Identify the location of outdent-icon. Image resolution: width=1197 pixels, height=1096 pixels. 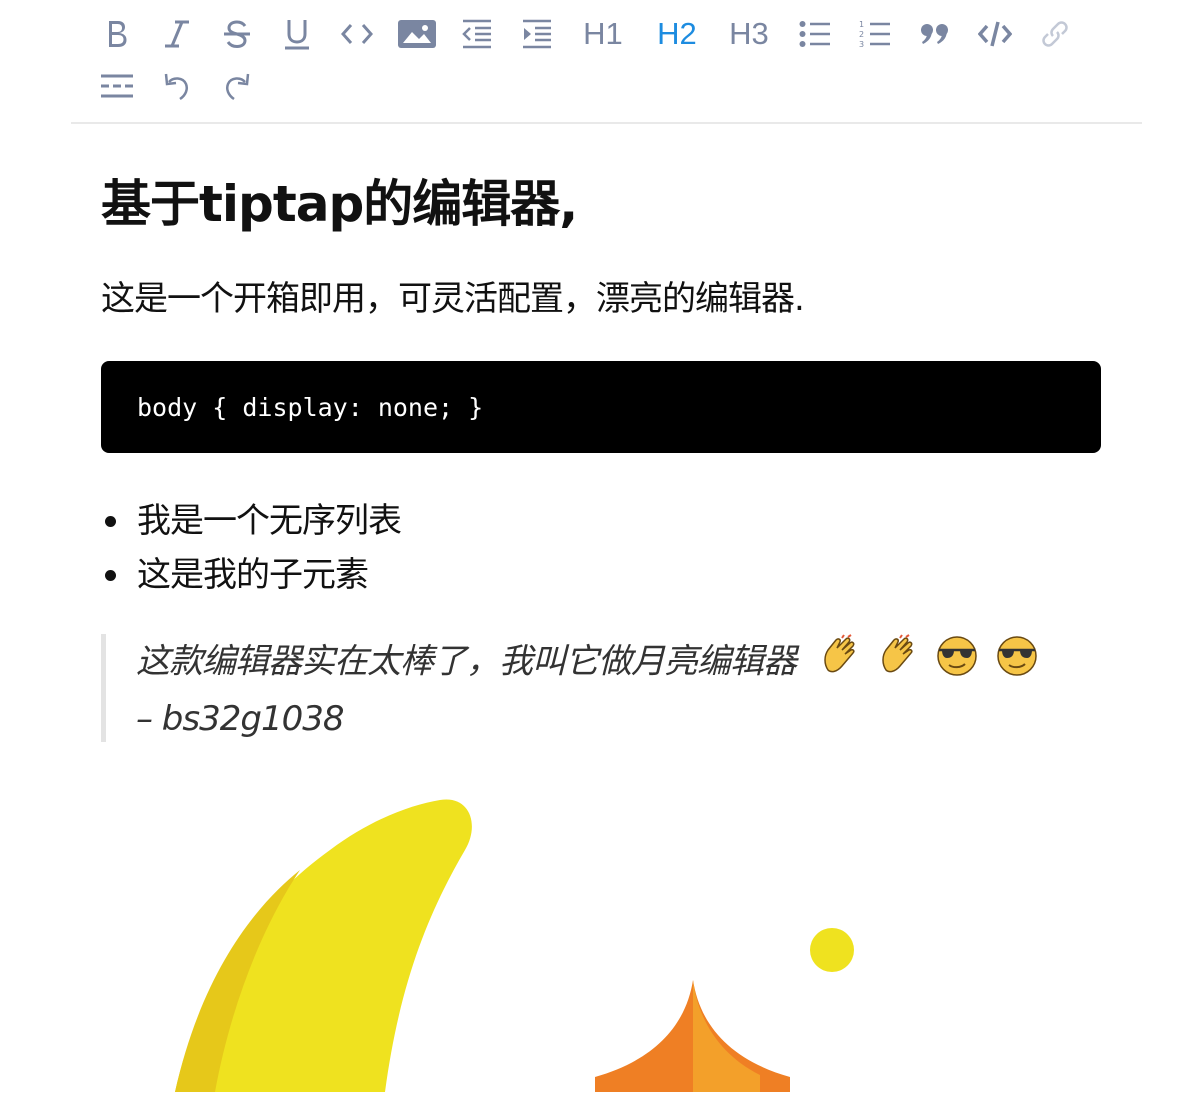
(476, 34).